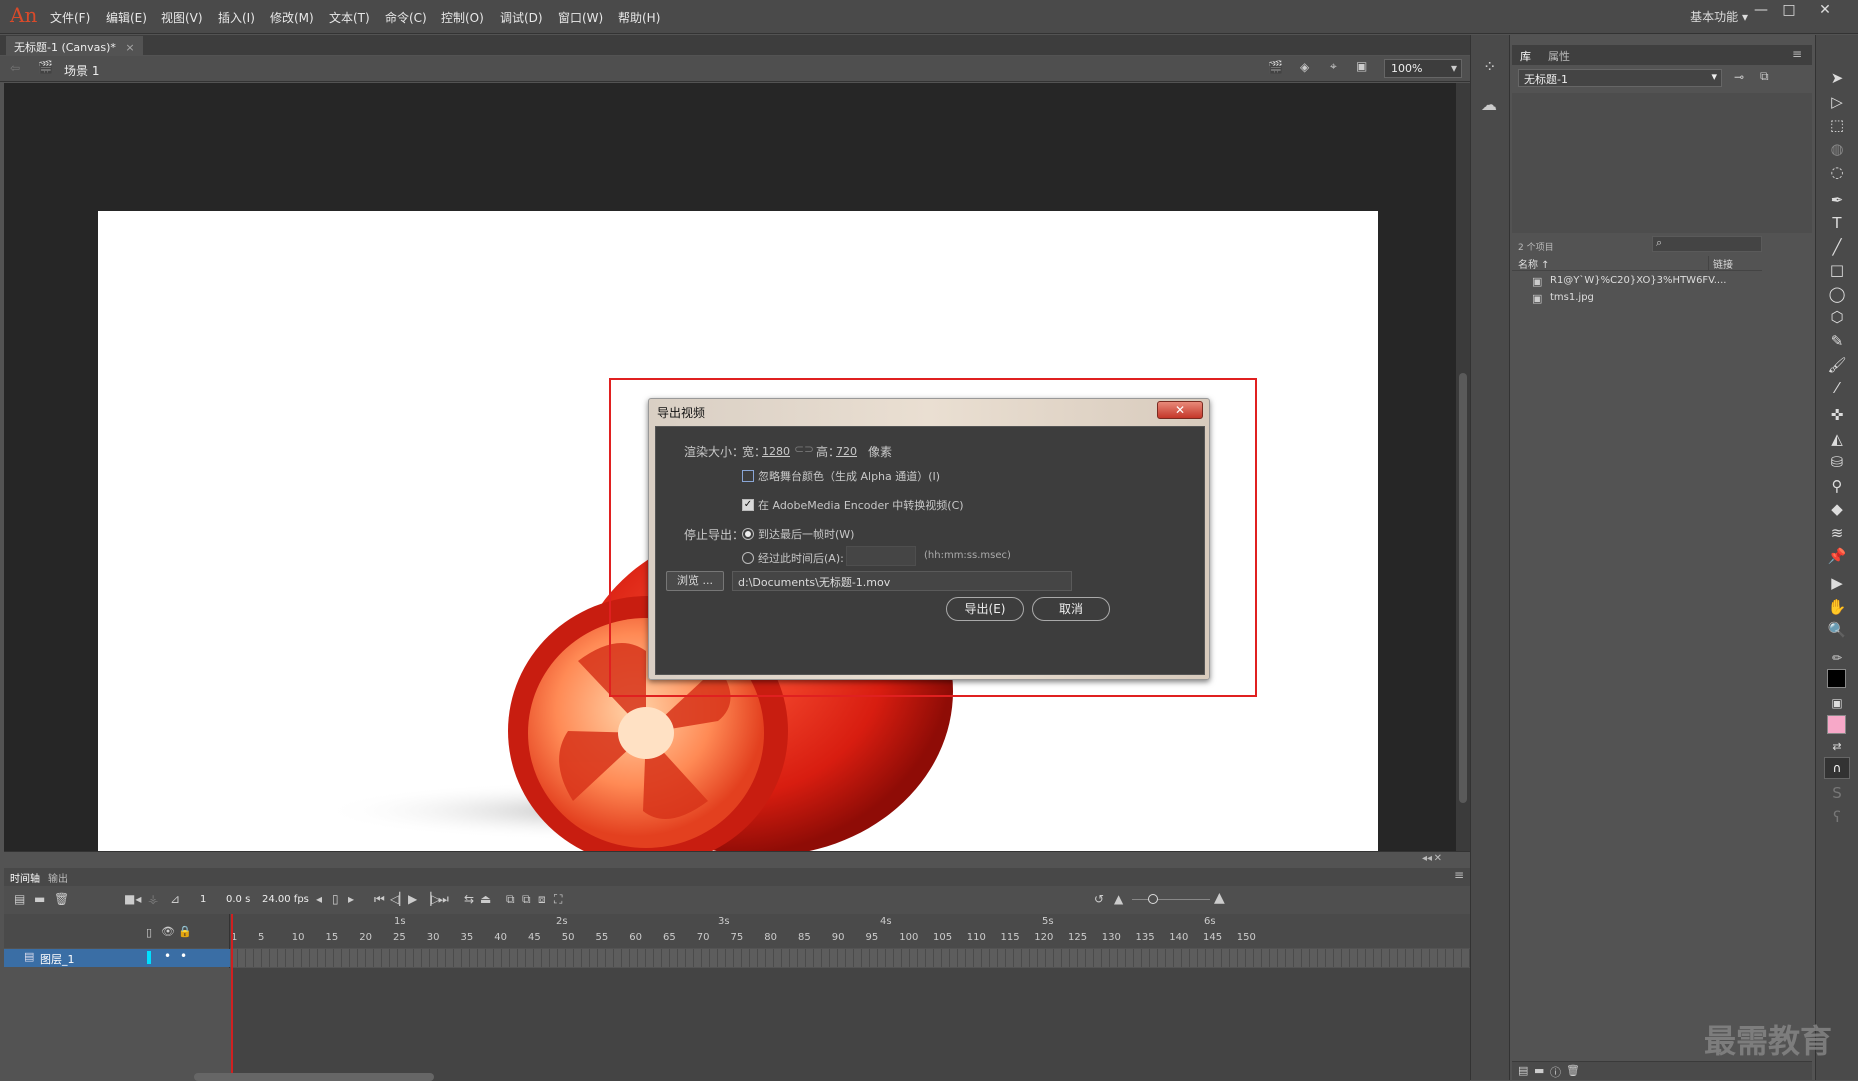 This screenshot has width=1858, height=1081. What do you see at coordinates (1837, 607) in the screenshot?
I see `hand-tool-icon: ✋` at bounding box center [1837, 607].